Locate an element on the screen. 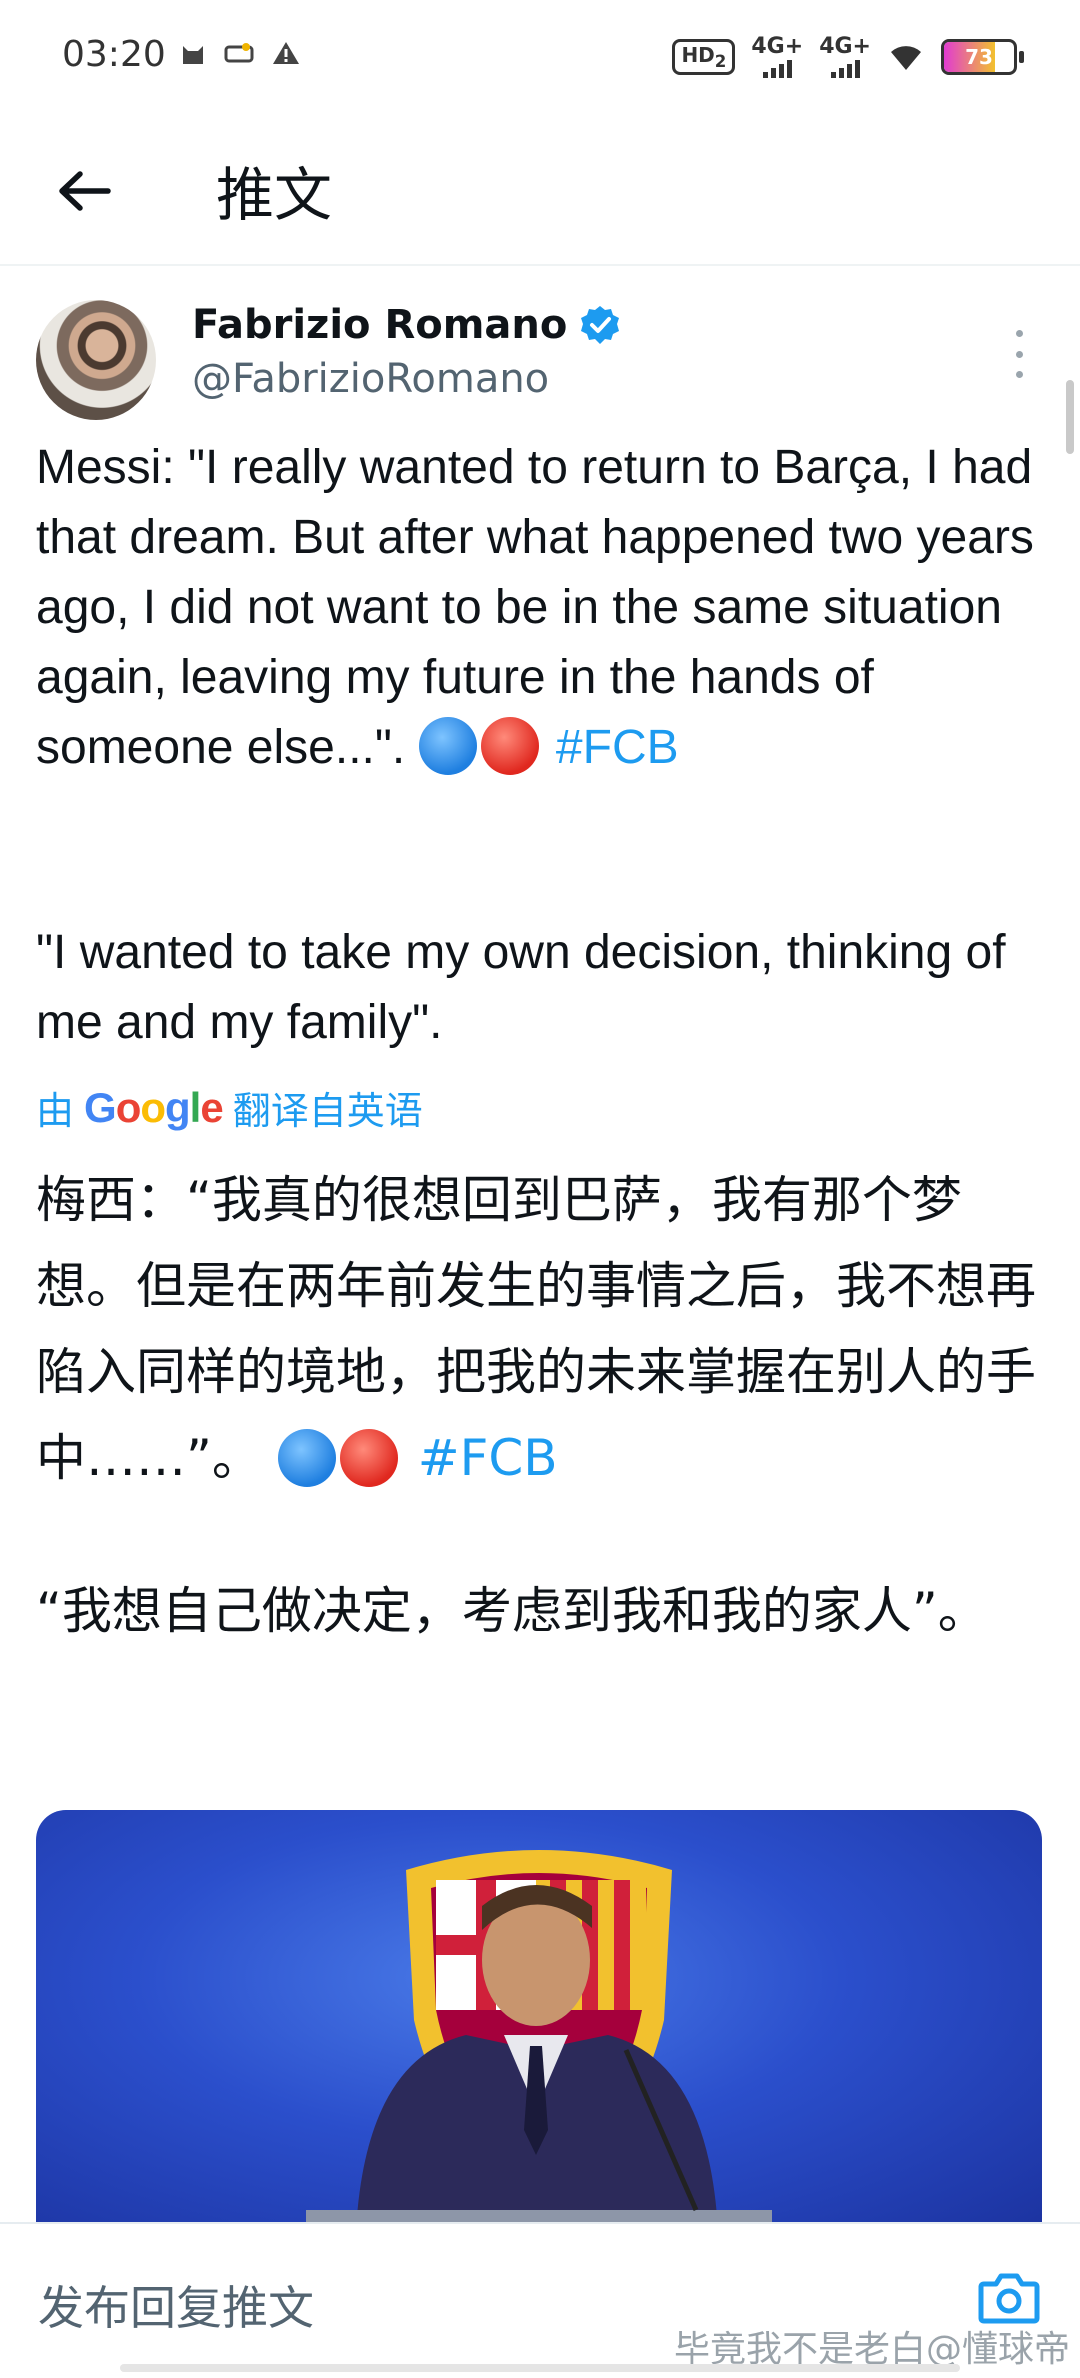 This screenshot has height=2378, width=1080. page-title: 推文 is located at coordinates (274, 195).